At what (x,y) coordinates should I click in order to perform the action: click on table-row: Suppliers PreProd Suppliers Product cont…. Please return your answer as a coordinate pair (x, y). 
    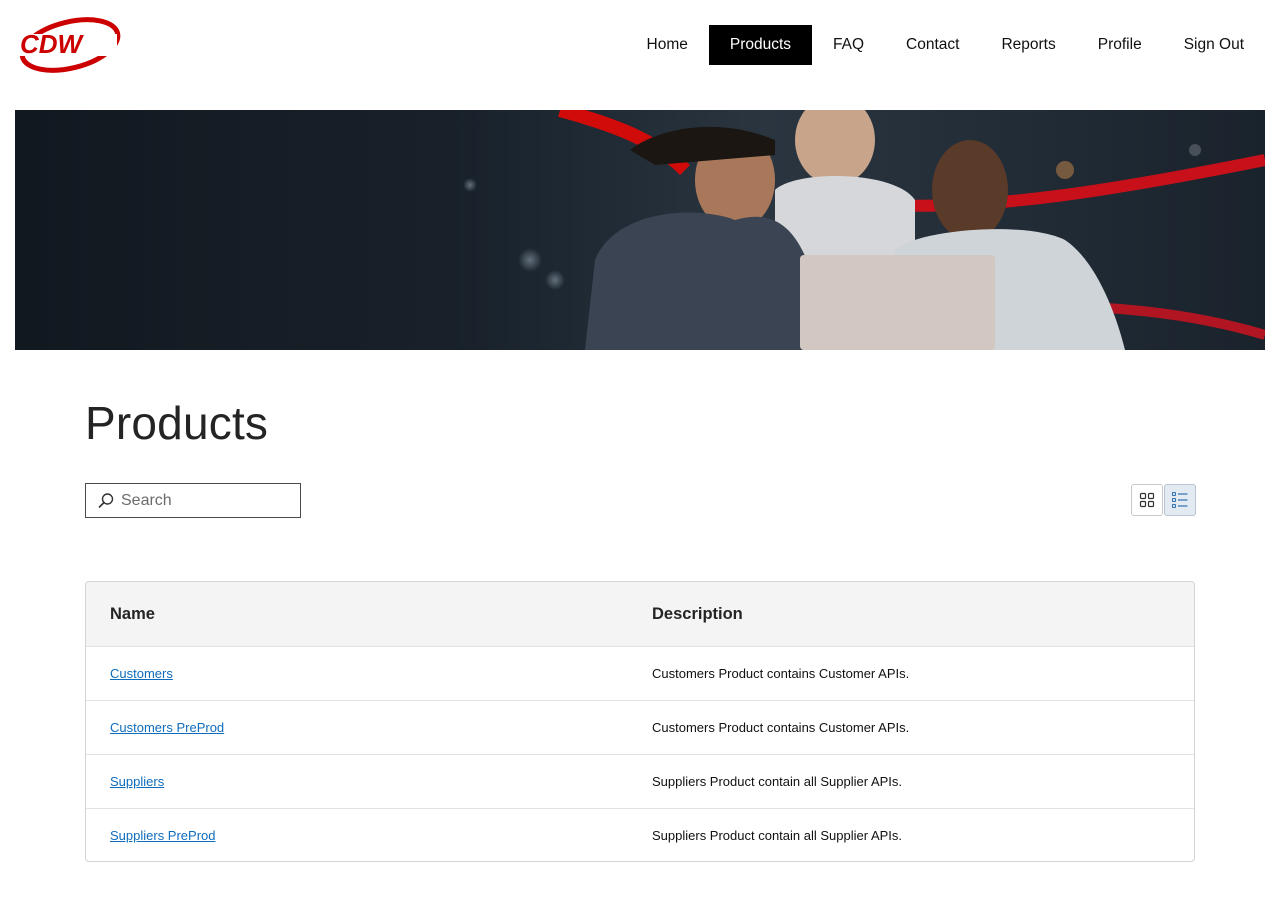
    Looking at the image, I should click on (640, 834).